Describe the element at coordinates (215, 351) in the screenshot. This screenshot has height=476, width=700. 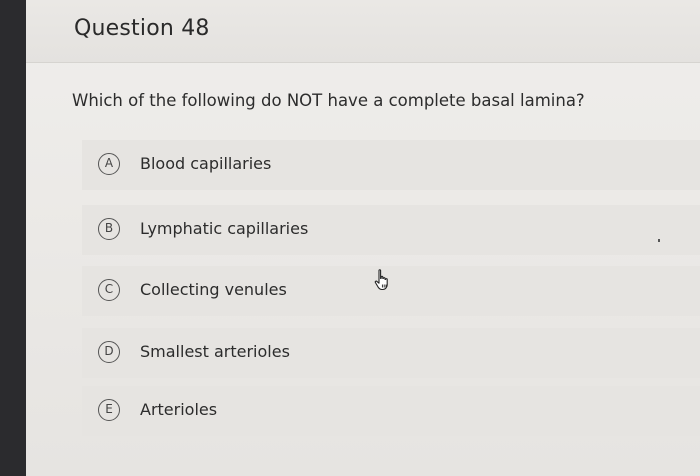
I see `option-d-label: Smallest arterioles` at that location.